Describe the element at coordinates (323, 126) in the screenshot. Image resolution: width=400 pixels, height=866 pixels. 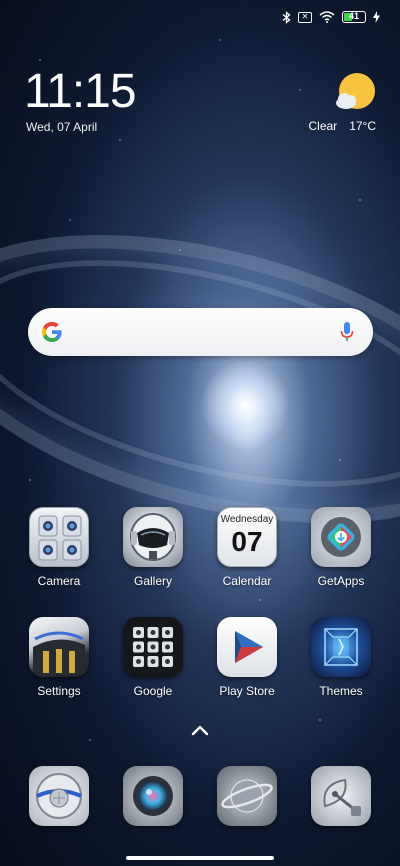
I see `weather-condition: Clear` at that location.